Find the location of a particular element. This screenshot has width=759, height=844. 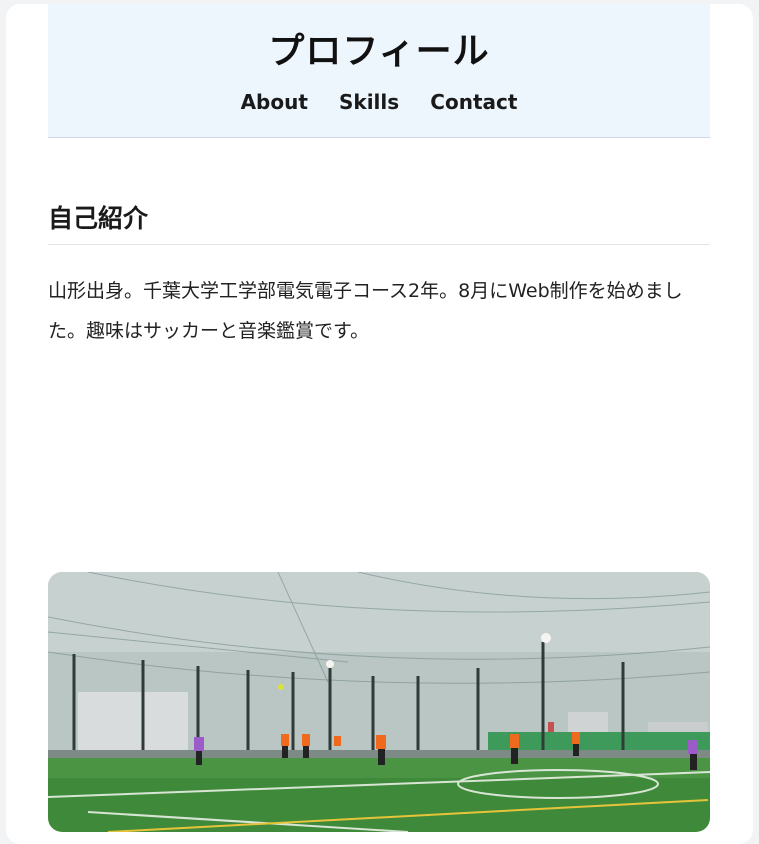

site-header: プロフィール About Skills Contact is located at coordinates (379, 71).